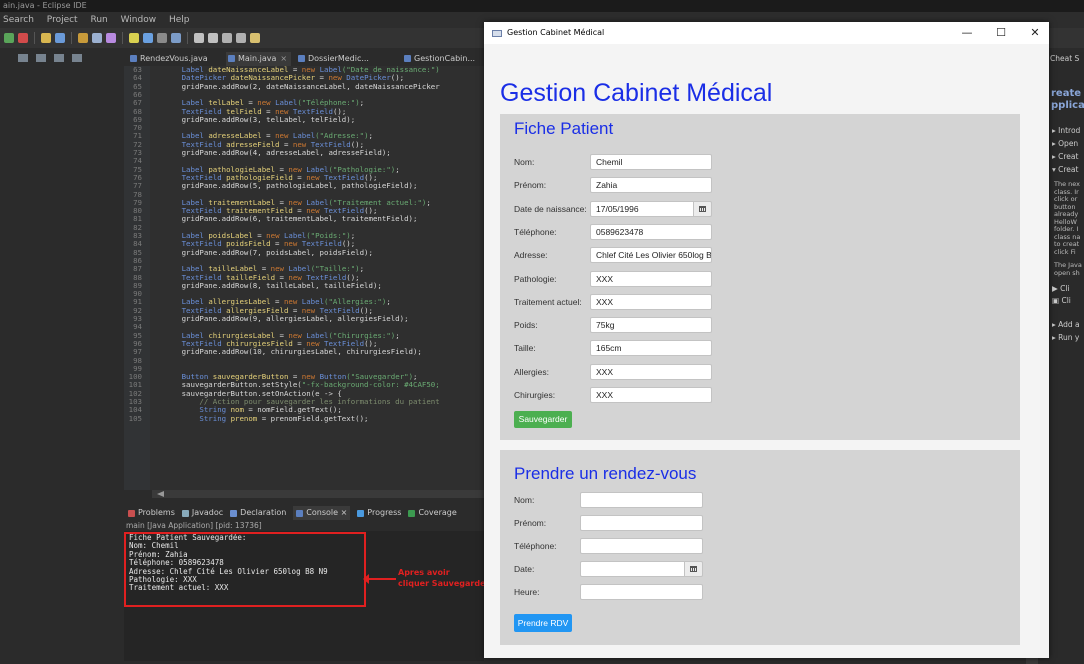 Image resolution: width=1084 pixels, height=664 pixels. What do you see at coordinates (176, 38) in the screenshot?
I see `show-whitespace-icon` at bounding box center [176, 38].